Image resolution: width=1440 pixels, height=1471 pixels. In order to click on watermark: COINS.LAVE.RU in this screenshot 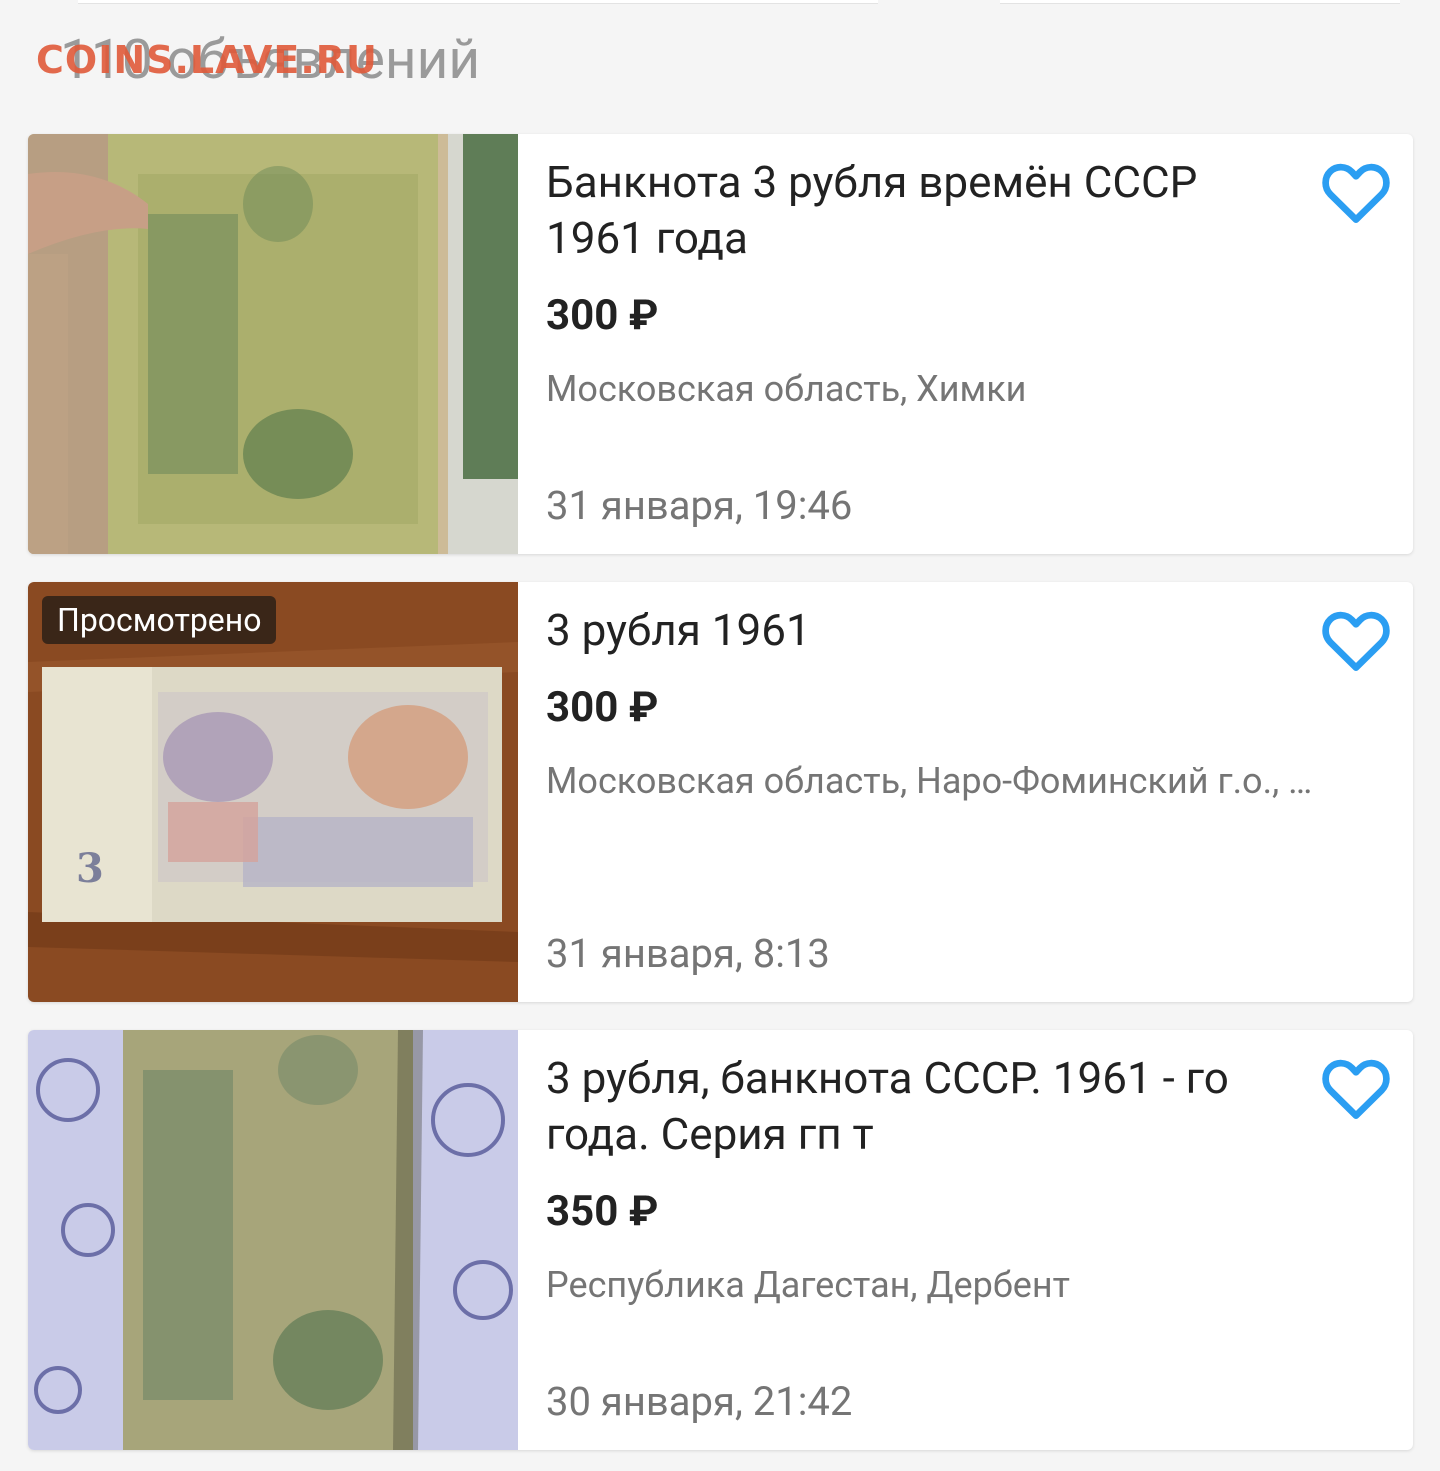, I will do `click(207, 60)`.